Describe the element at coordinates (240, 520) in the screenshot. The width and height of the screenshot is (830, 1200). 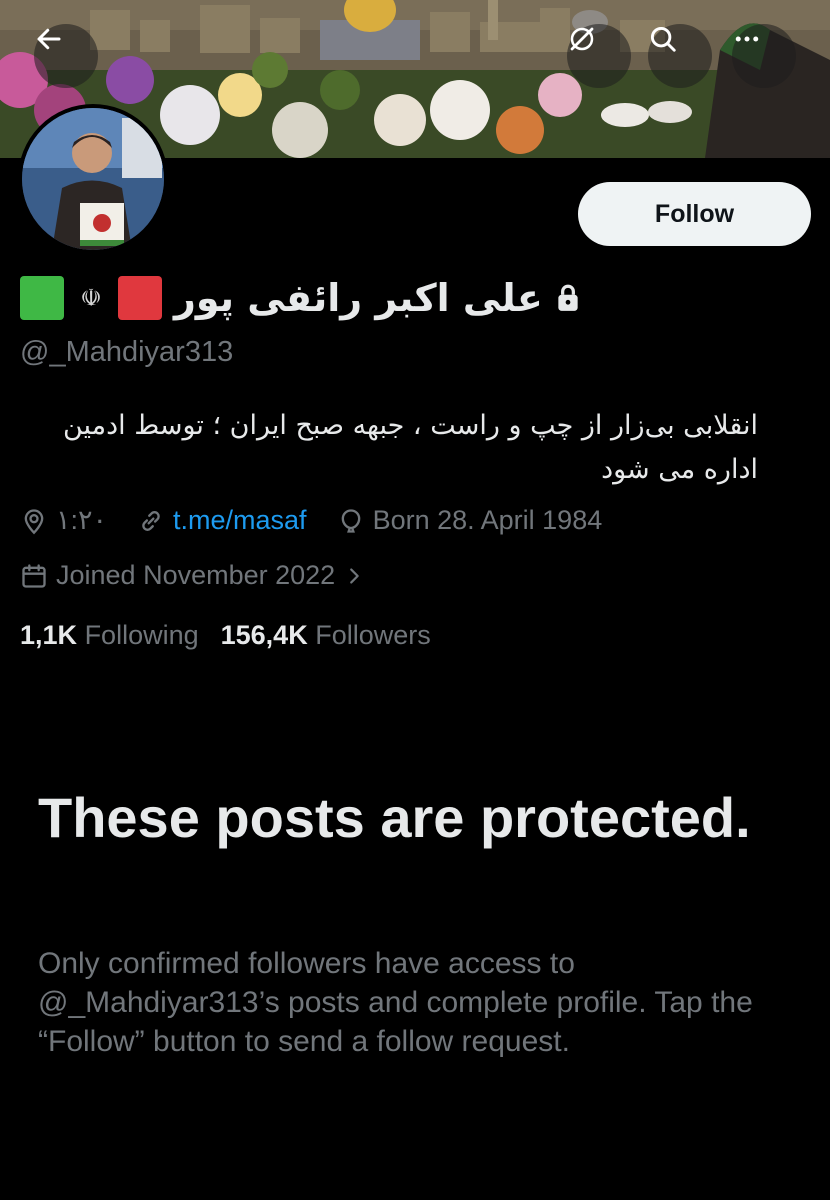
I see `profile-link: t.me/masaf` at that location.